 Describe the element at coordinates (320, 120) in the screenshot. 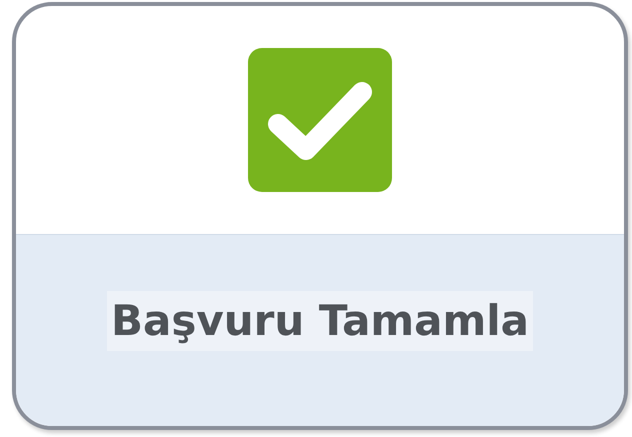

I see `checkmark-icon` at that location.